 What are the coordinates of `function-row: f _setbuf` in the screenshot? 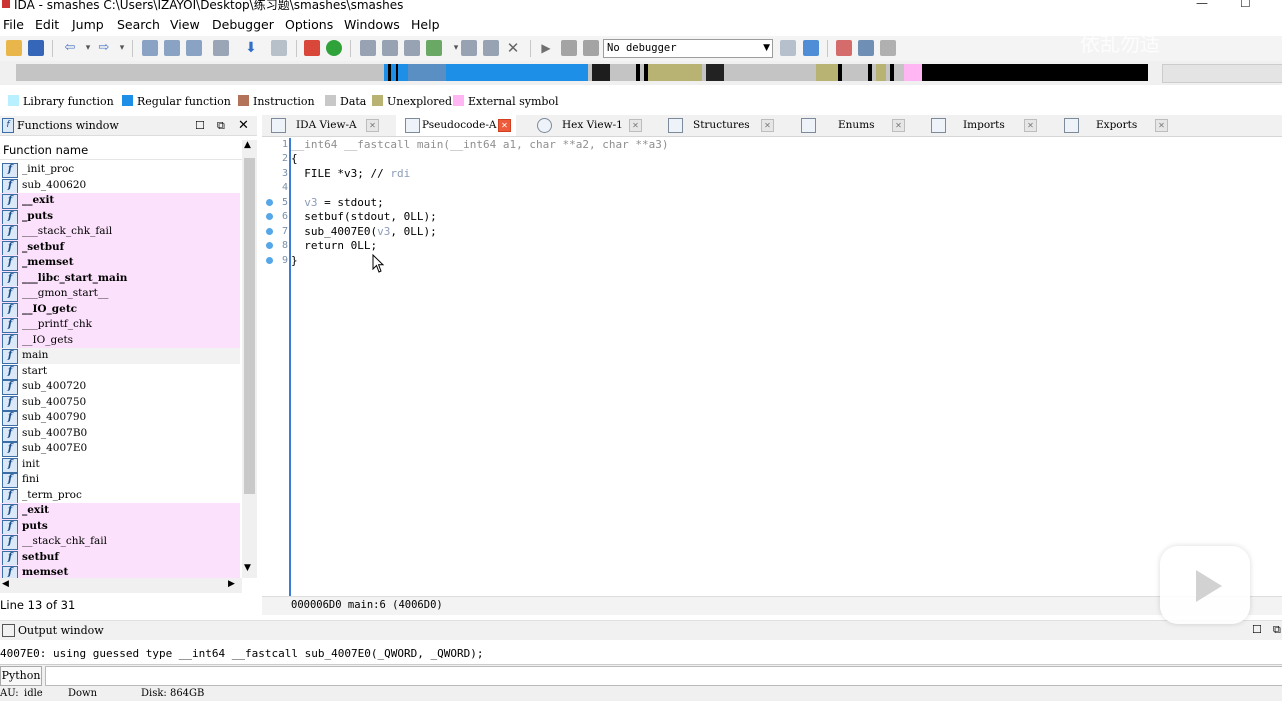 It's located at (120, 247).